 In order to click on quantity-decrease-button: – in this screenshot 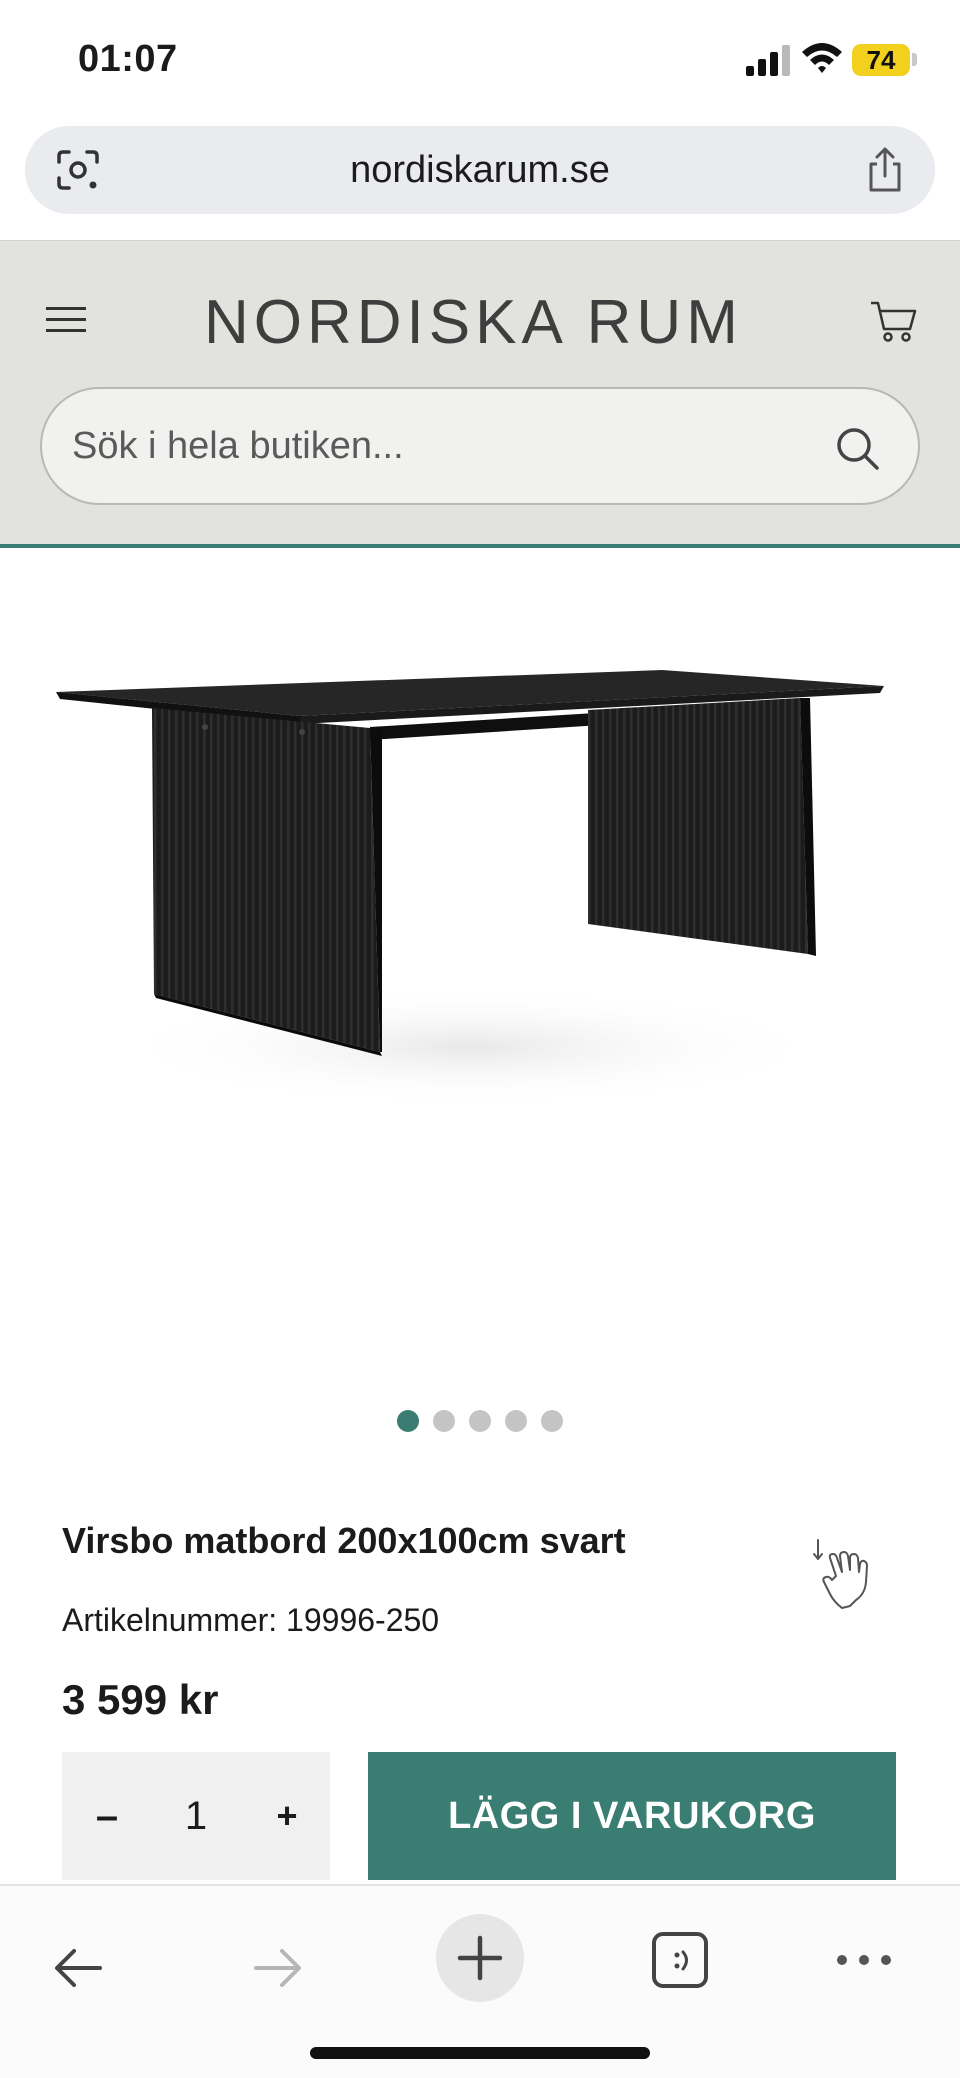, I will do `click(107, 1816)`.